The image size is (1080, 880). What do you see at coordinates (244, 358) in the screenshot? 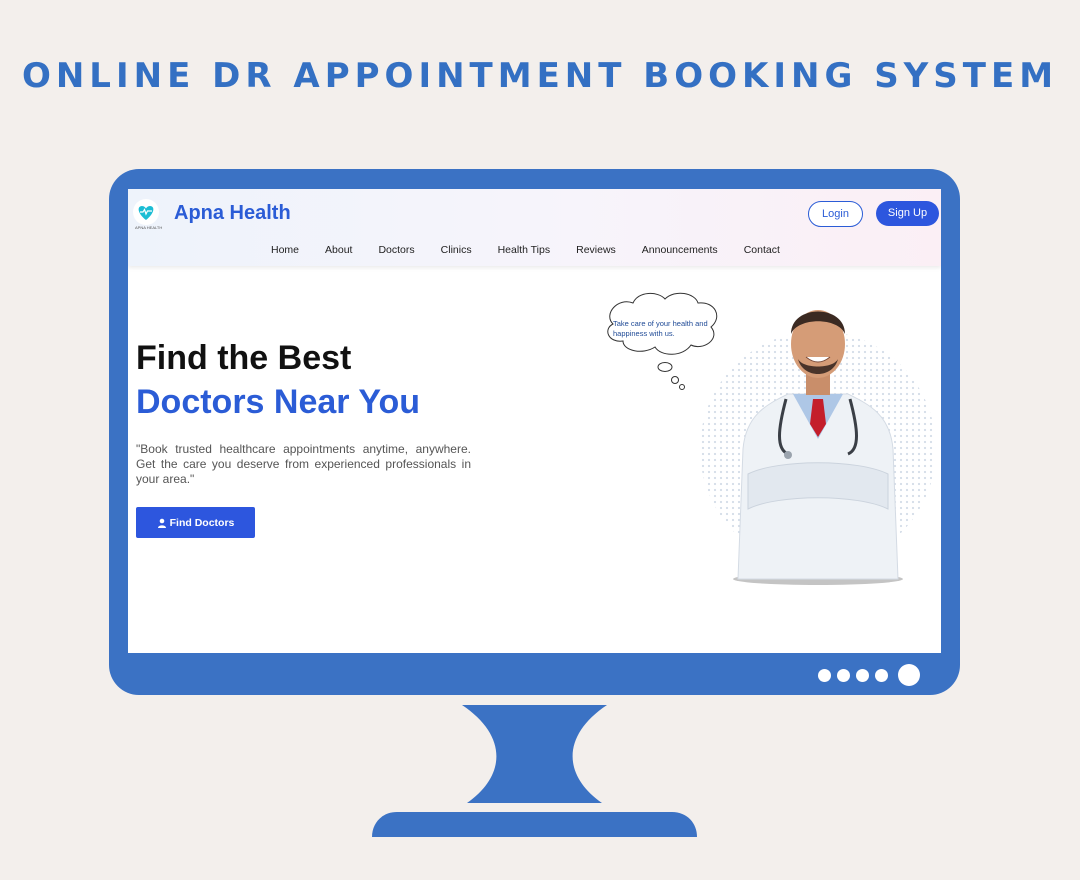
I see `hero-heading-line1: Find the Best` at bounding box center [244, 358].